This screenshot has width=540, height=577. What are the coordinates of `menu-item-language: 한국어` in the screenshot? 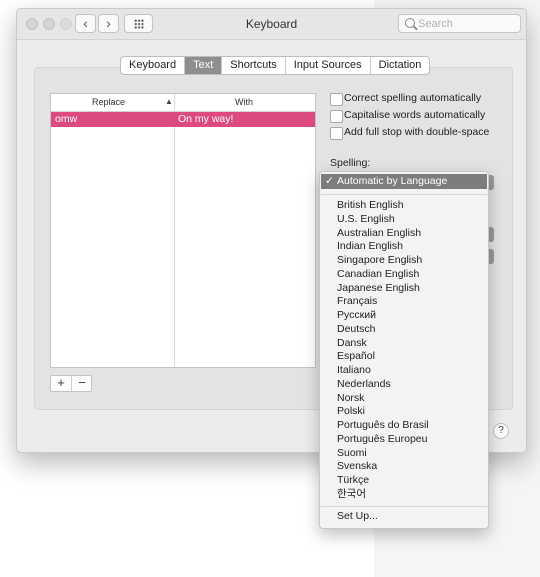 It's located at (351, 494).